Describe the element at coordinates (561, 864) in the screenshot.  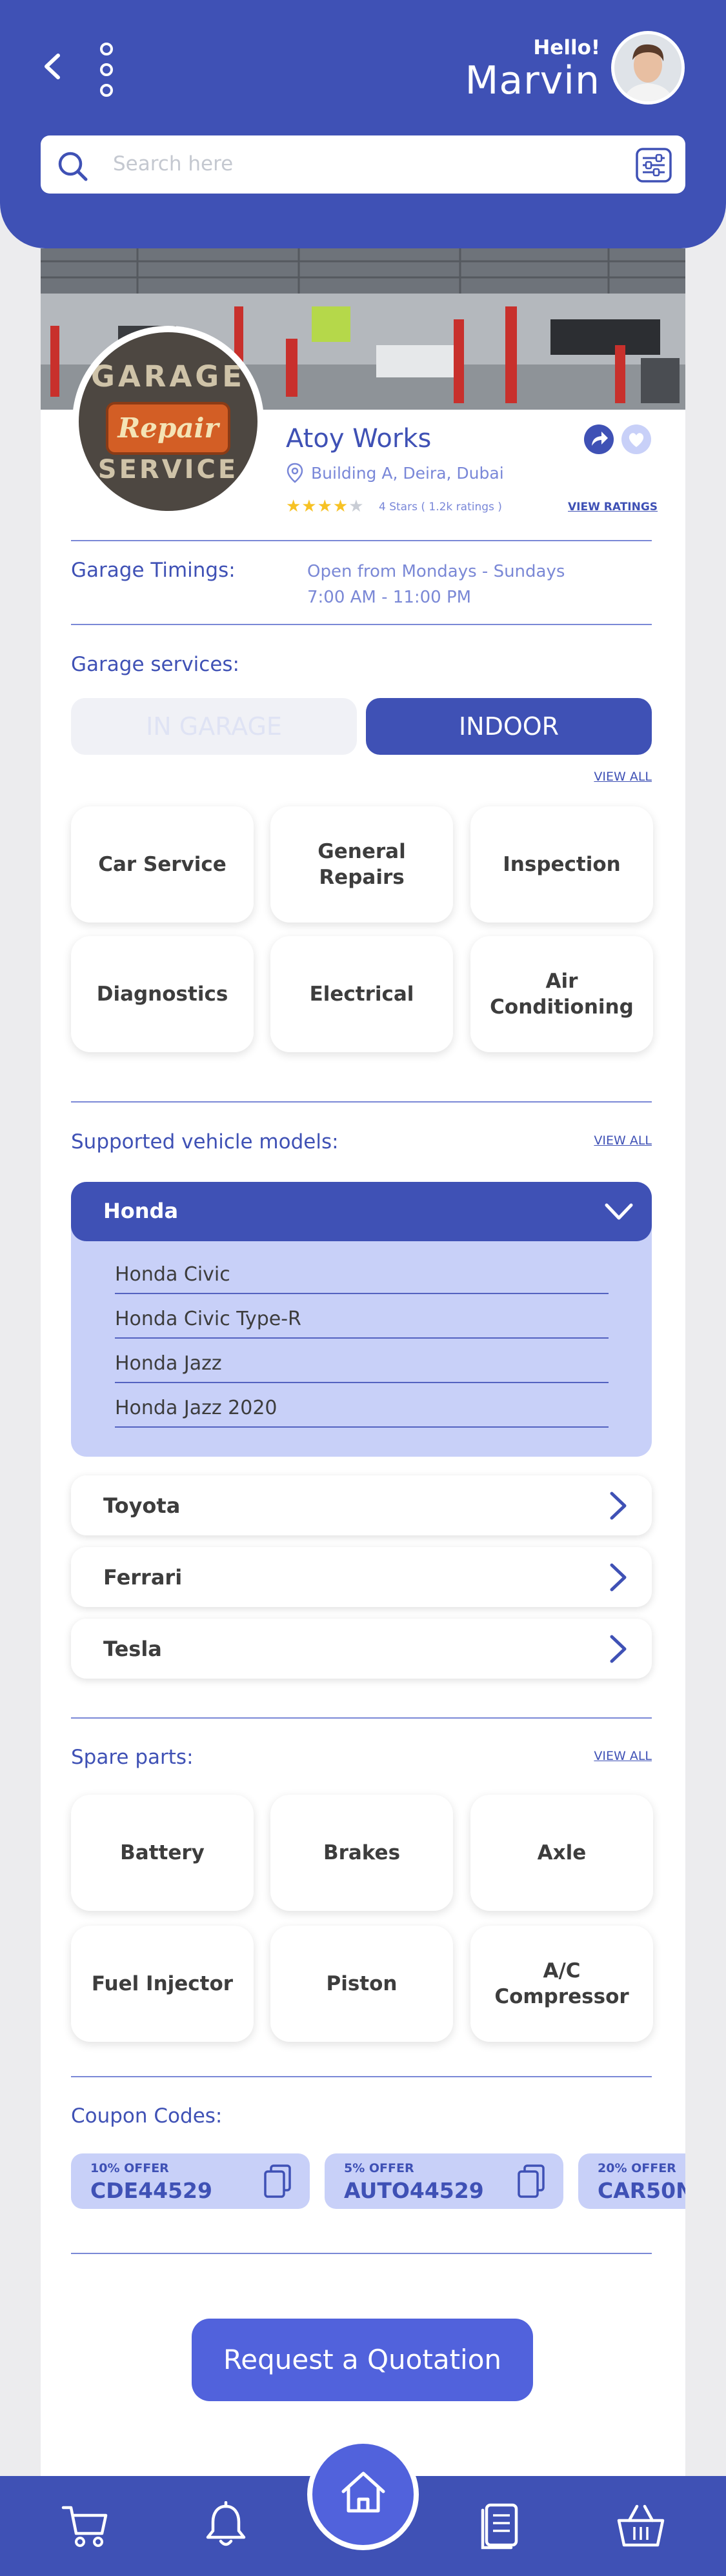
I see `service-tile: Inspection` at that location.